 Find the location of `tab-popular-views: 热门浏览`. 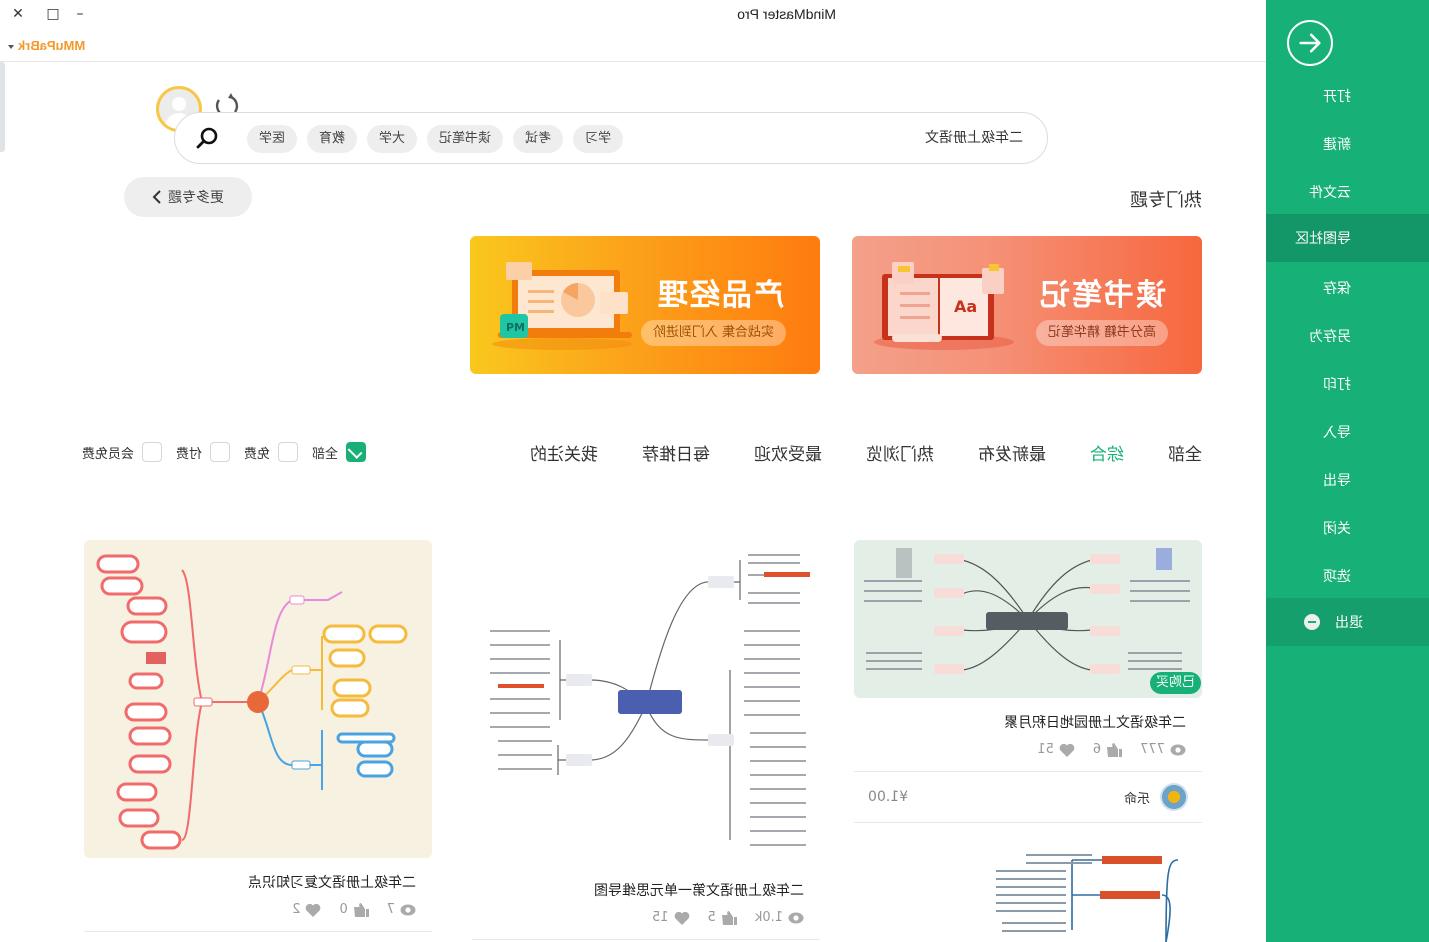

tab-popular-views: 热门浏览 is located at coordinates (900, 452).